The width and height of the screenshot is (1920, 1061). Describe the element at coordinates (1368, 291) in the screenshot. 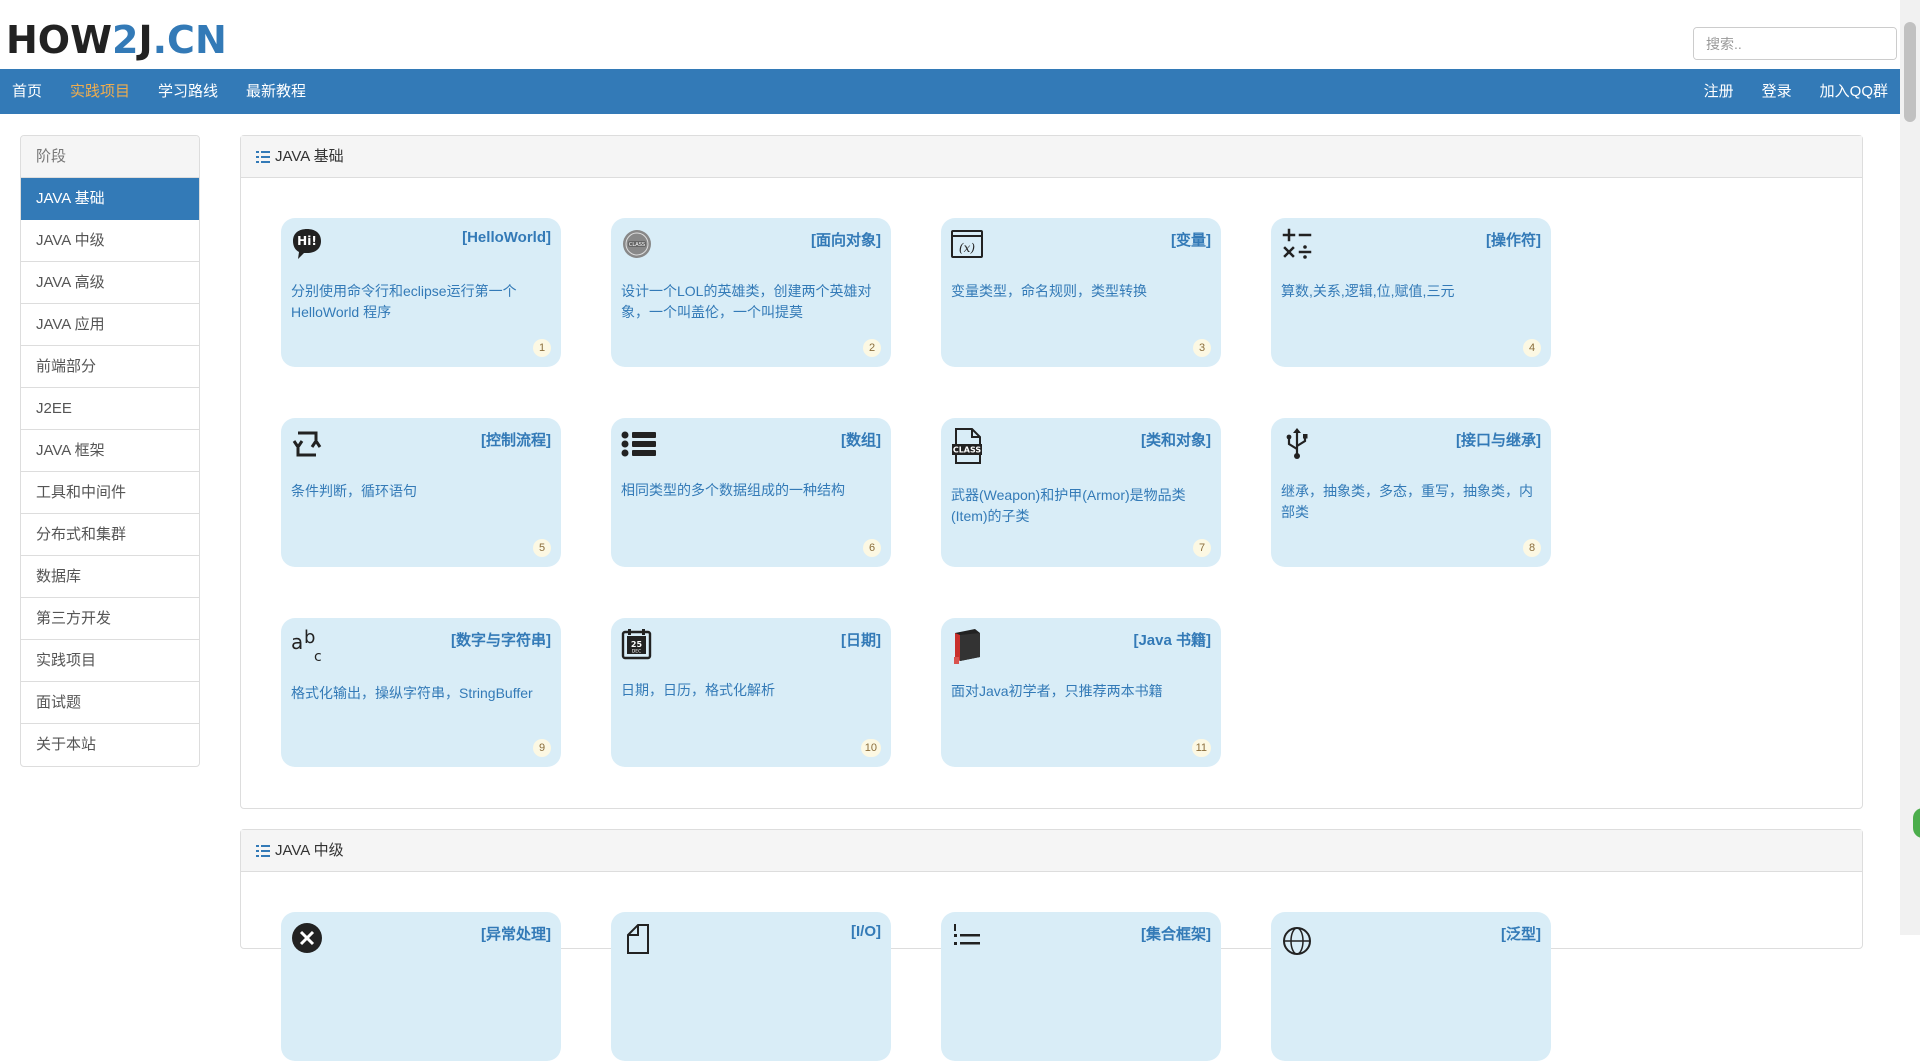

I see `card-description: 算数,关系,逻辑,位,赋值,三元` at that location.